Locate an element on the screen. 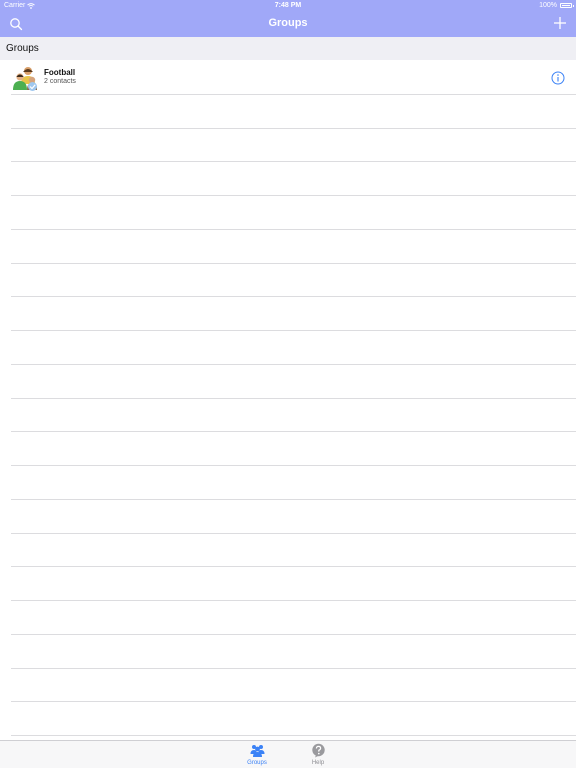 This screenshot has height=768, width=576. battery-indicator: 100% is located at coordinates (556, 5).